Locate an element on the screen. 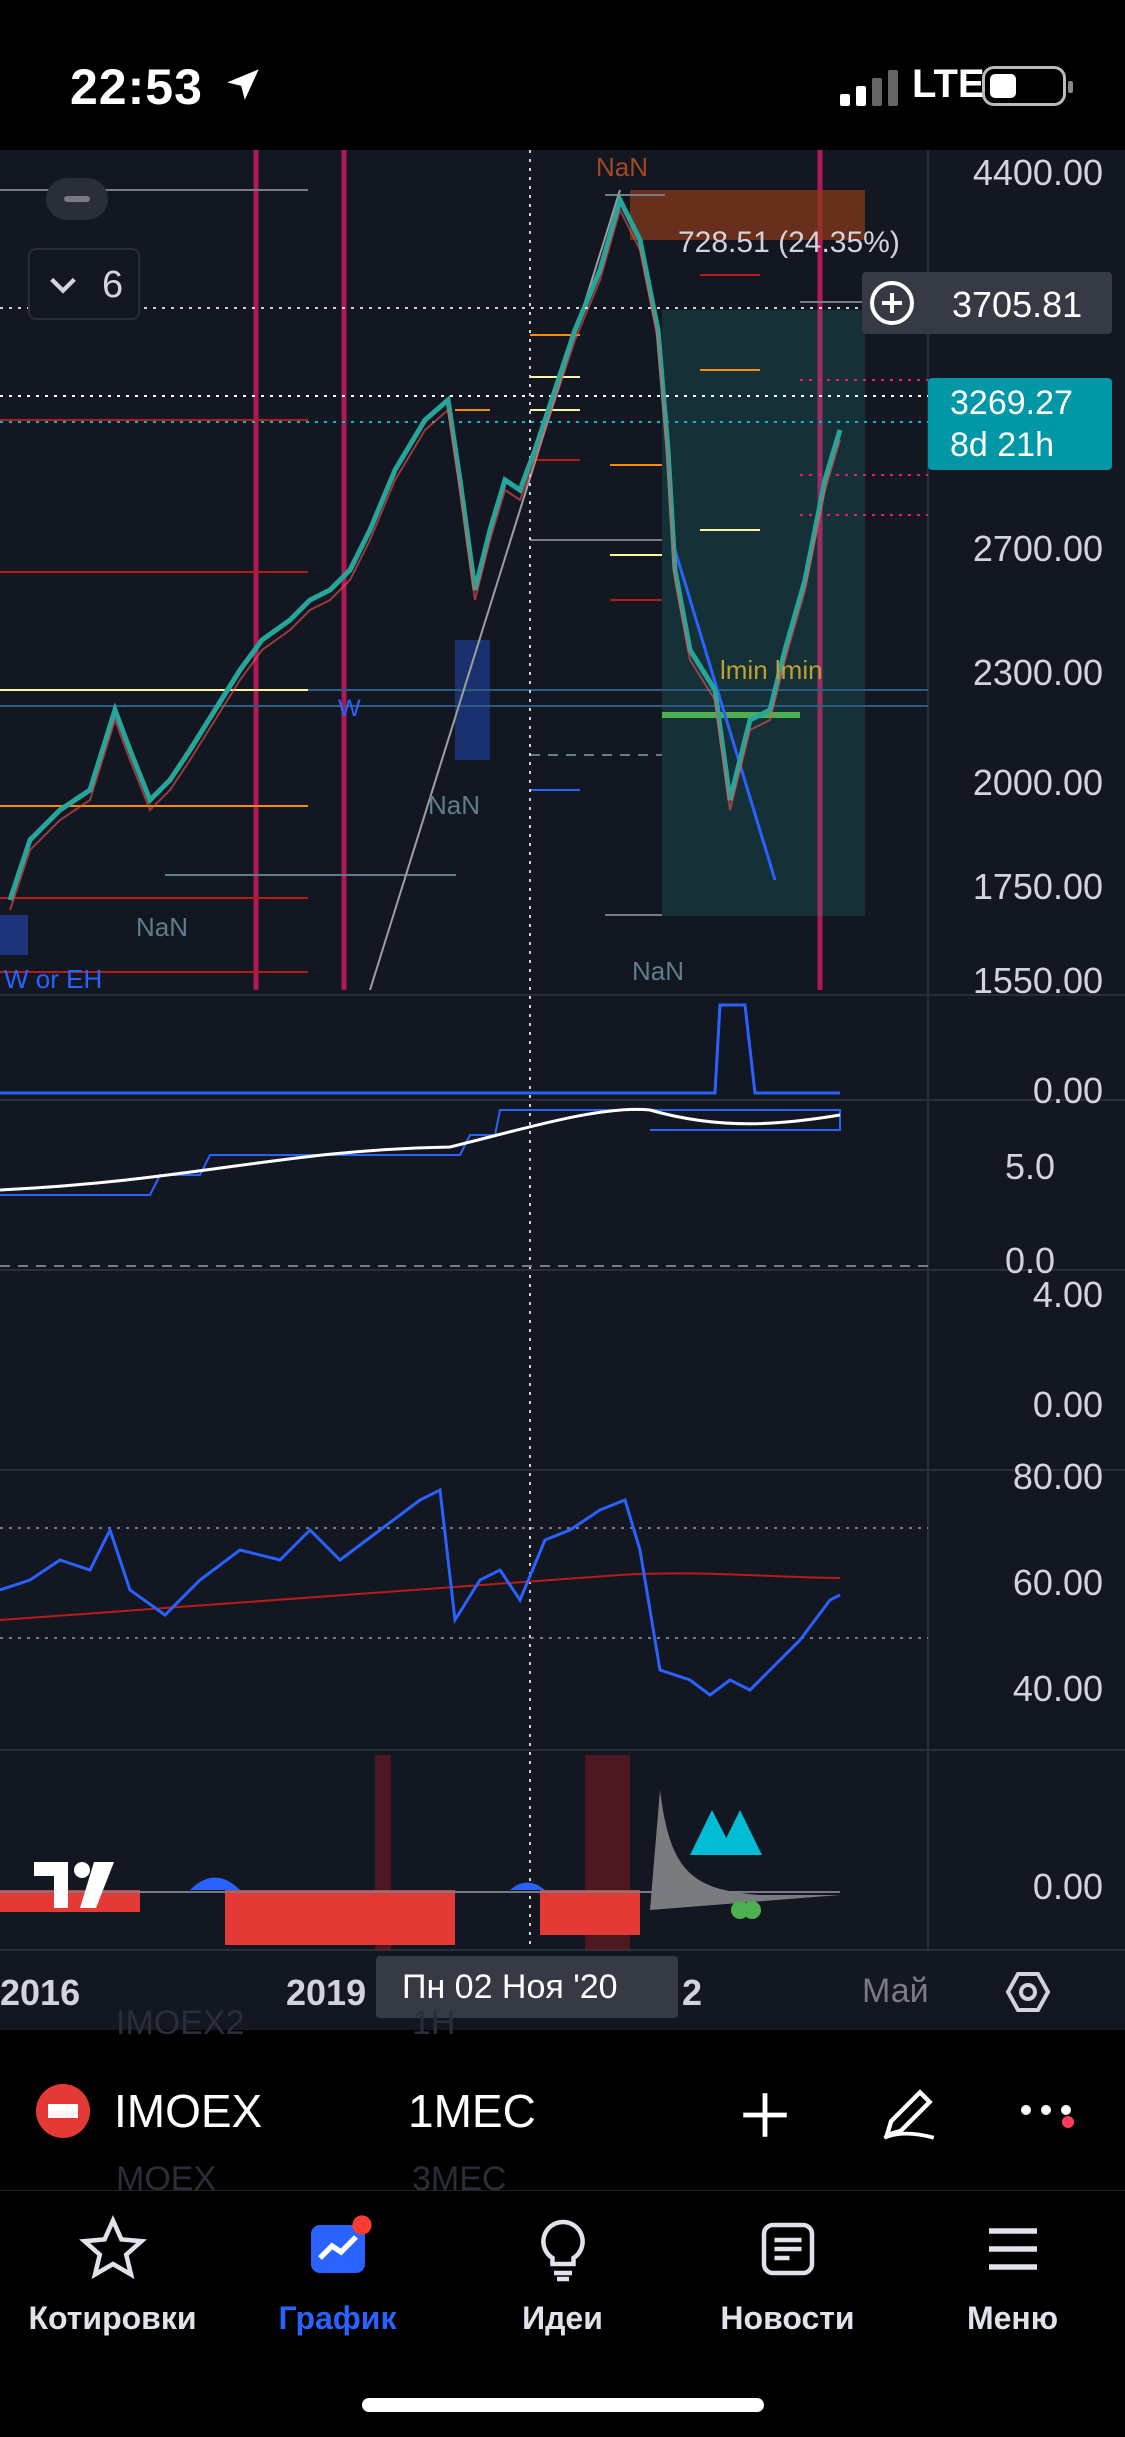 The height and width of the screenshot is (2437, 1125). eh-label: W or EH is located at coordinates (53, 979).